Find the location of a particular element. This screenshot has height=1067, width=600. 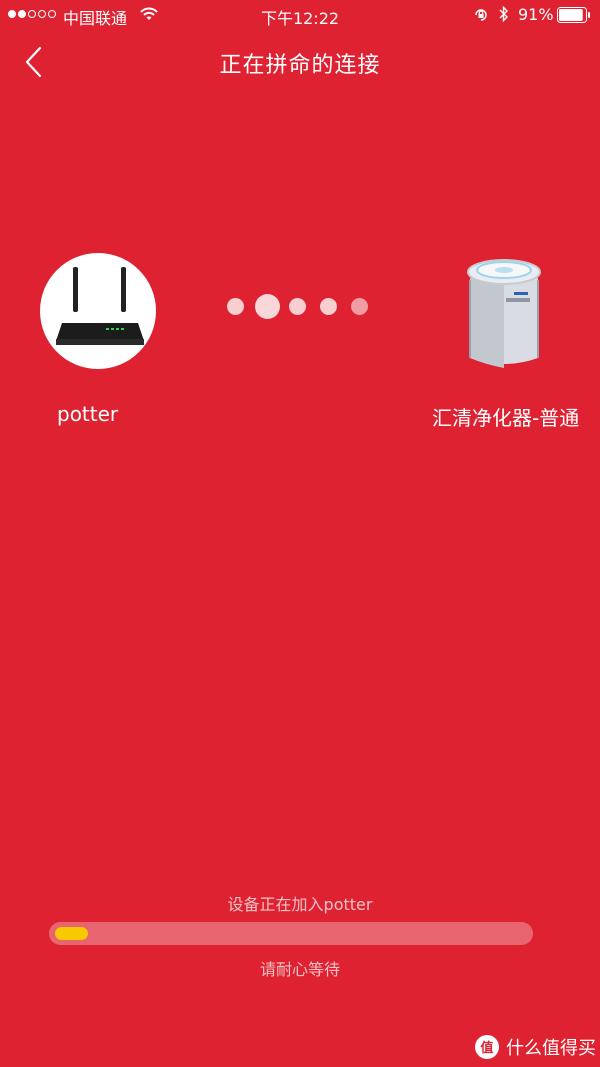

status-bar: 中国联通 下午12:22 91% is located at coordinates (300, 15).